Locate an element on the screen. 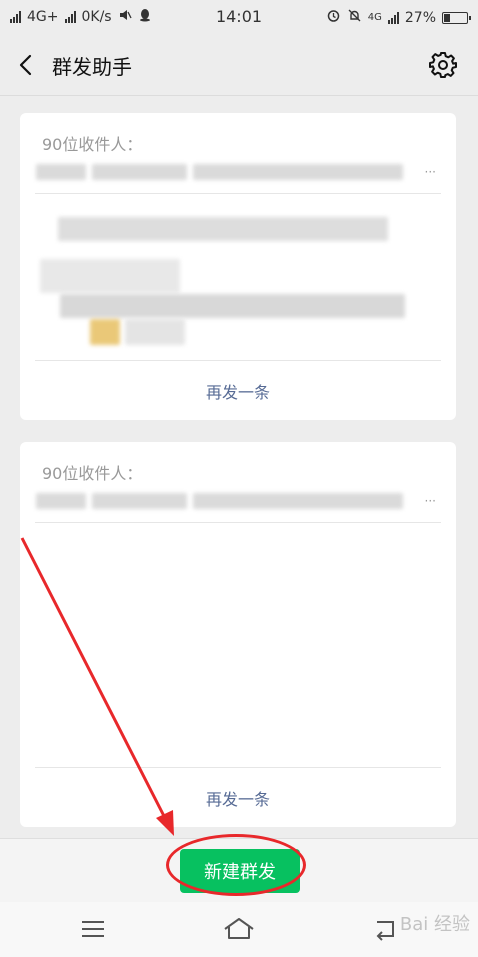 The height and width of the screenshot is (957, 478). blurred-message-content is located at coordinates (233, 279).